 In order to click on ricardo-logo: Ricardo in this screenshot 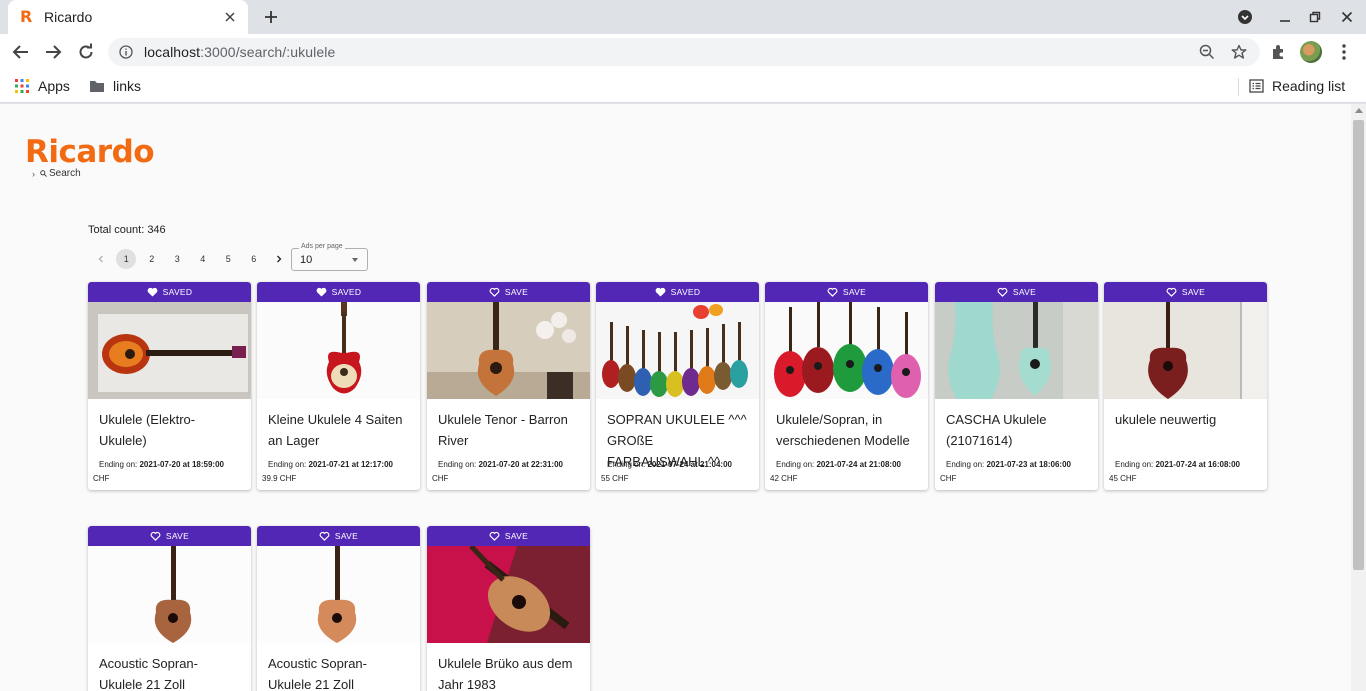, I will do `click(90, 152)`.